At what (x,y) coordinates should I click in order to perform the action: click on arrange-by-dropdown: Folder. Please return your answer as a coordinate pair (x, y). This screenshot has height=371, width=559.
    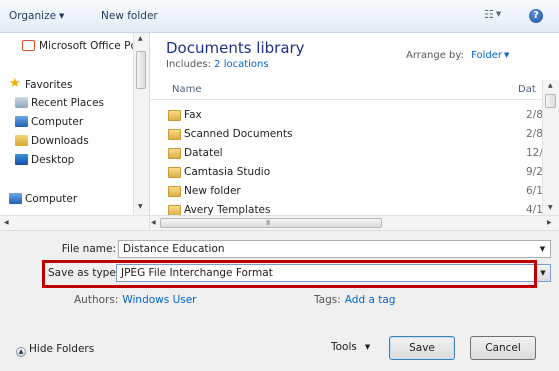
    Looking at the image, I should click on (486, 55).